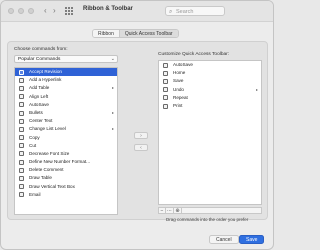 This screenshot has width=320, height=250. I want to click on list-item-label: Cut, so click(33, 145).